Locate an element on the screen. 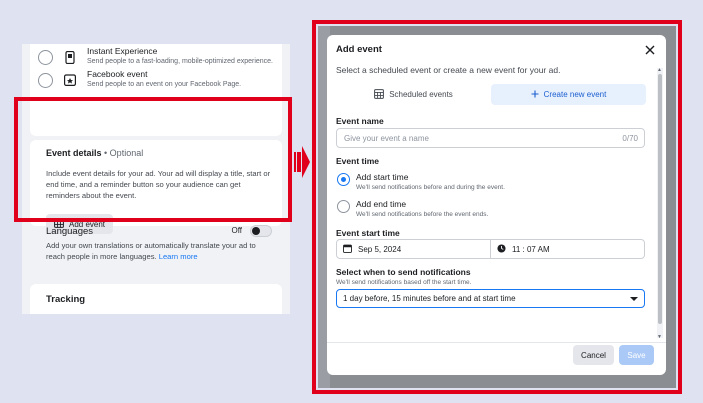  facebook-event-radio is located at coordinates (45, 80).